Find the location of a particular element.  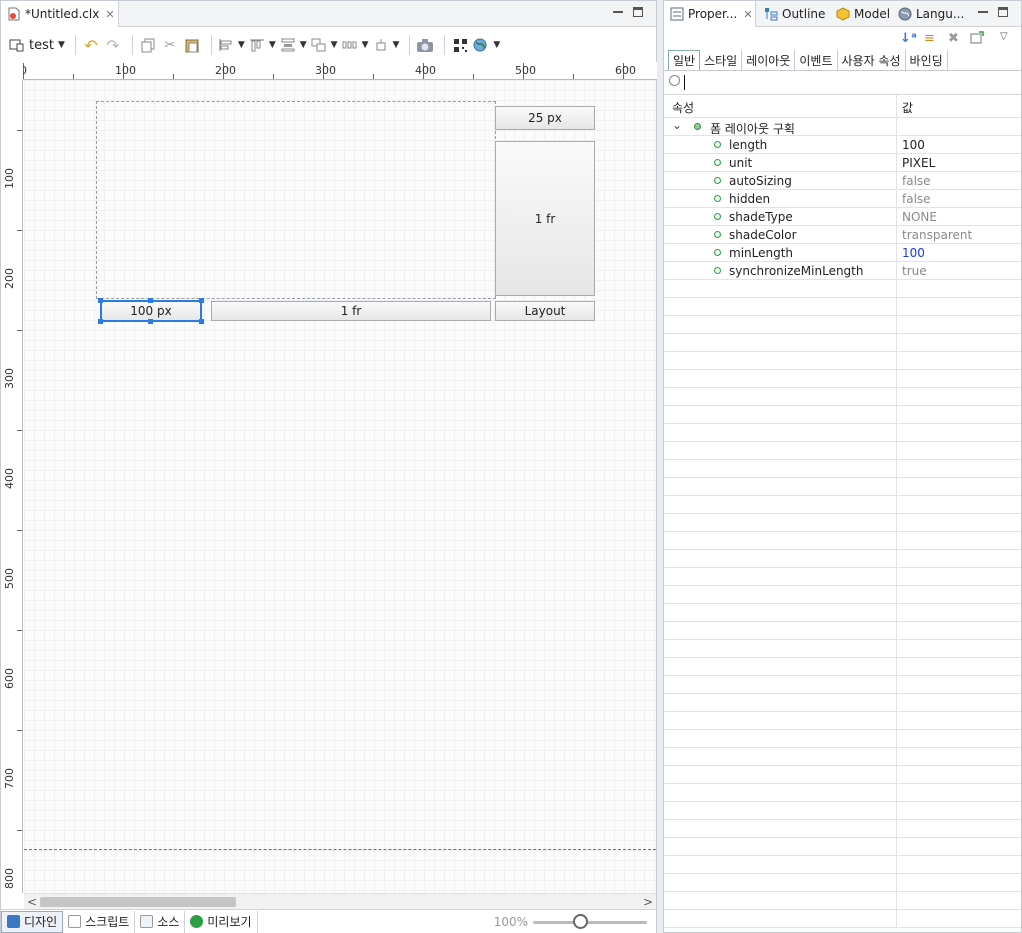

subtab-user-attributes: 사용자 속성 is located at coordinates (872, 60).